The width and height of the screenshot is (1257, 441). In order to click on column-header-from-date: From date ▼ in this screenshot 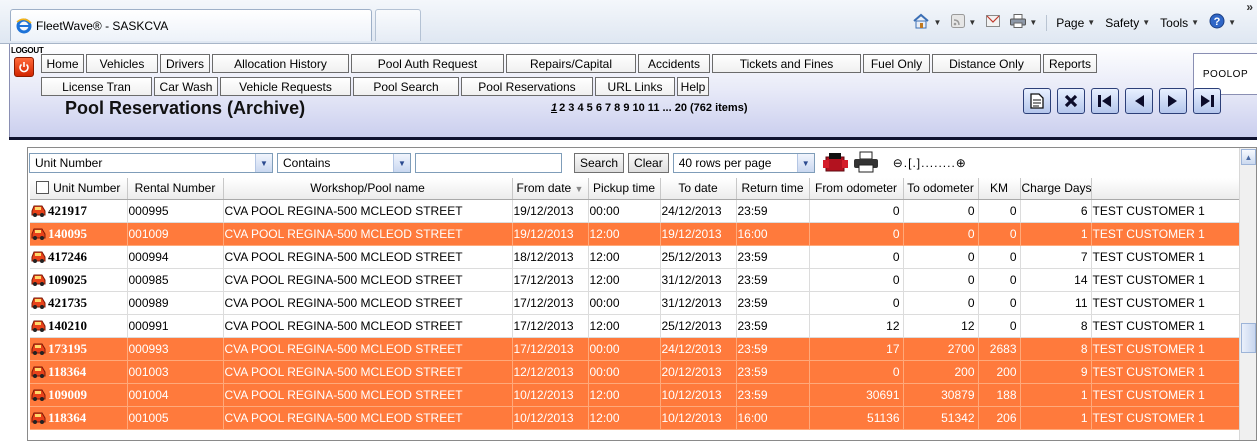, I will do `click(550, 189)`.